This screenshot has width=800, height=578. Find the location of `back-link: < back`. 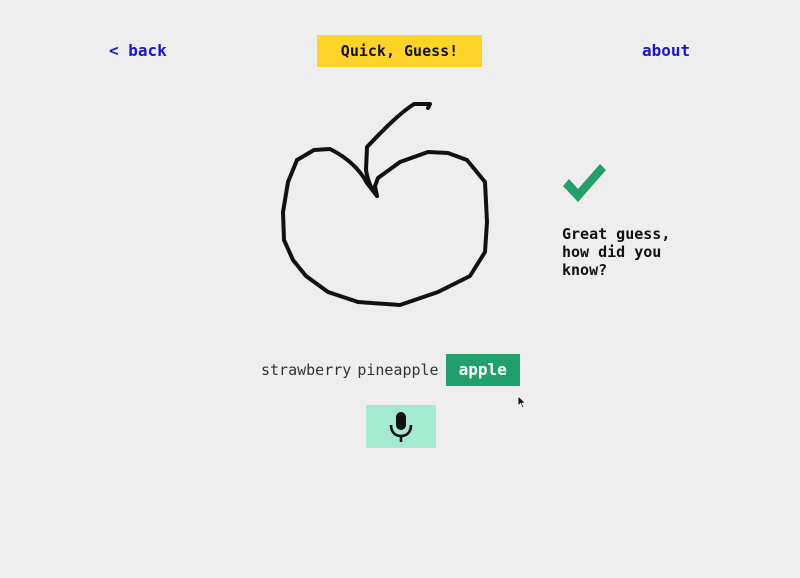

back-link: < back is located at coordinates (138, 51).